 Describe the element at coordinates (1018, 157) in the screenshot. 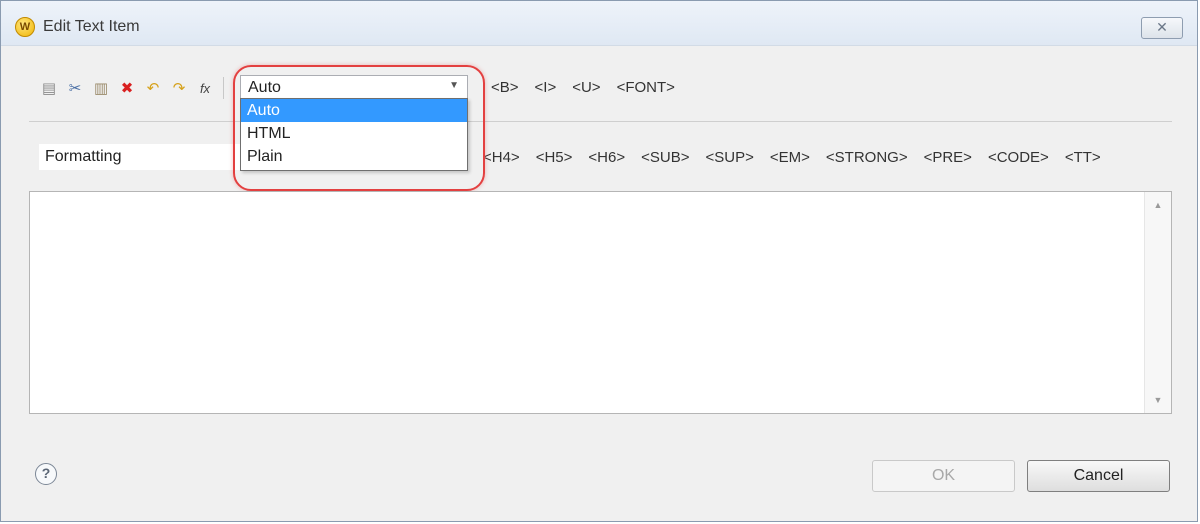

I see `tag-button-code: <CODE>` at that location.